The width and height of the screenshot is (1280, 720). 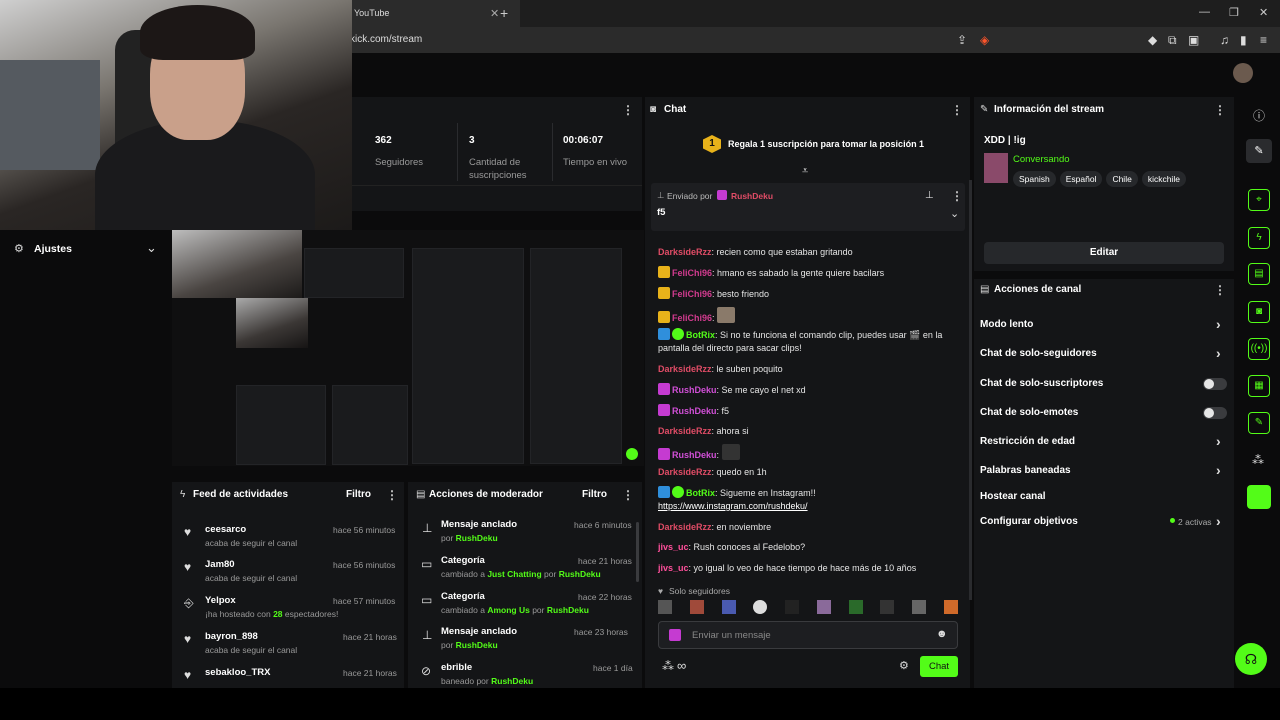 What do you see at coordinates (1259, 238) in the screenshot?
I see `bolt-rail-icon: ϟ` at bounding box center [1259, 238].